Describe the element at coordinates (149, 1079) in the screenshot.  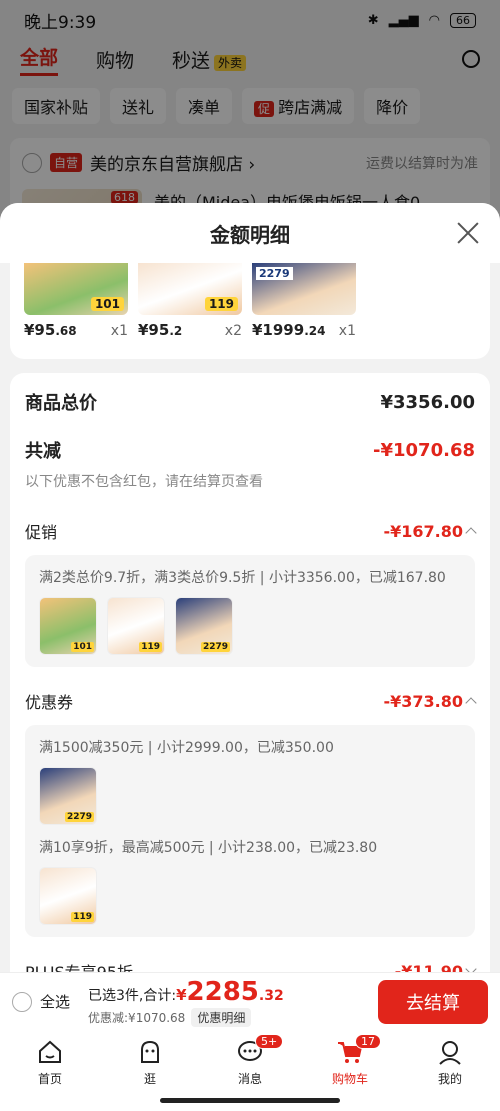
I see `nav-label: 逛` at that location.